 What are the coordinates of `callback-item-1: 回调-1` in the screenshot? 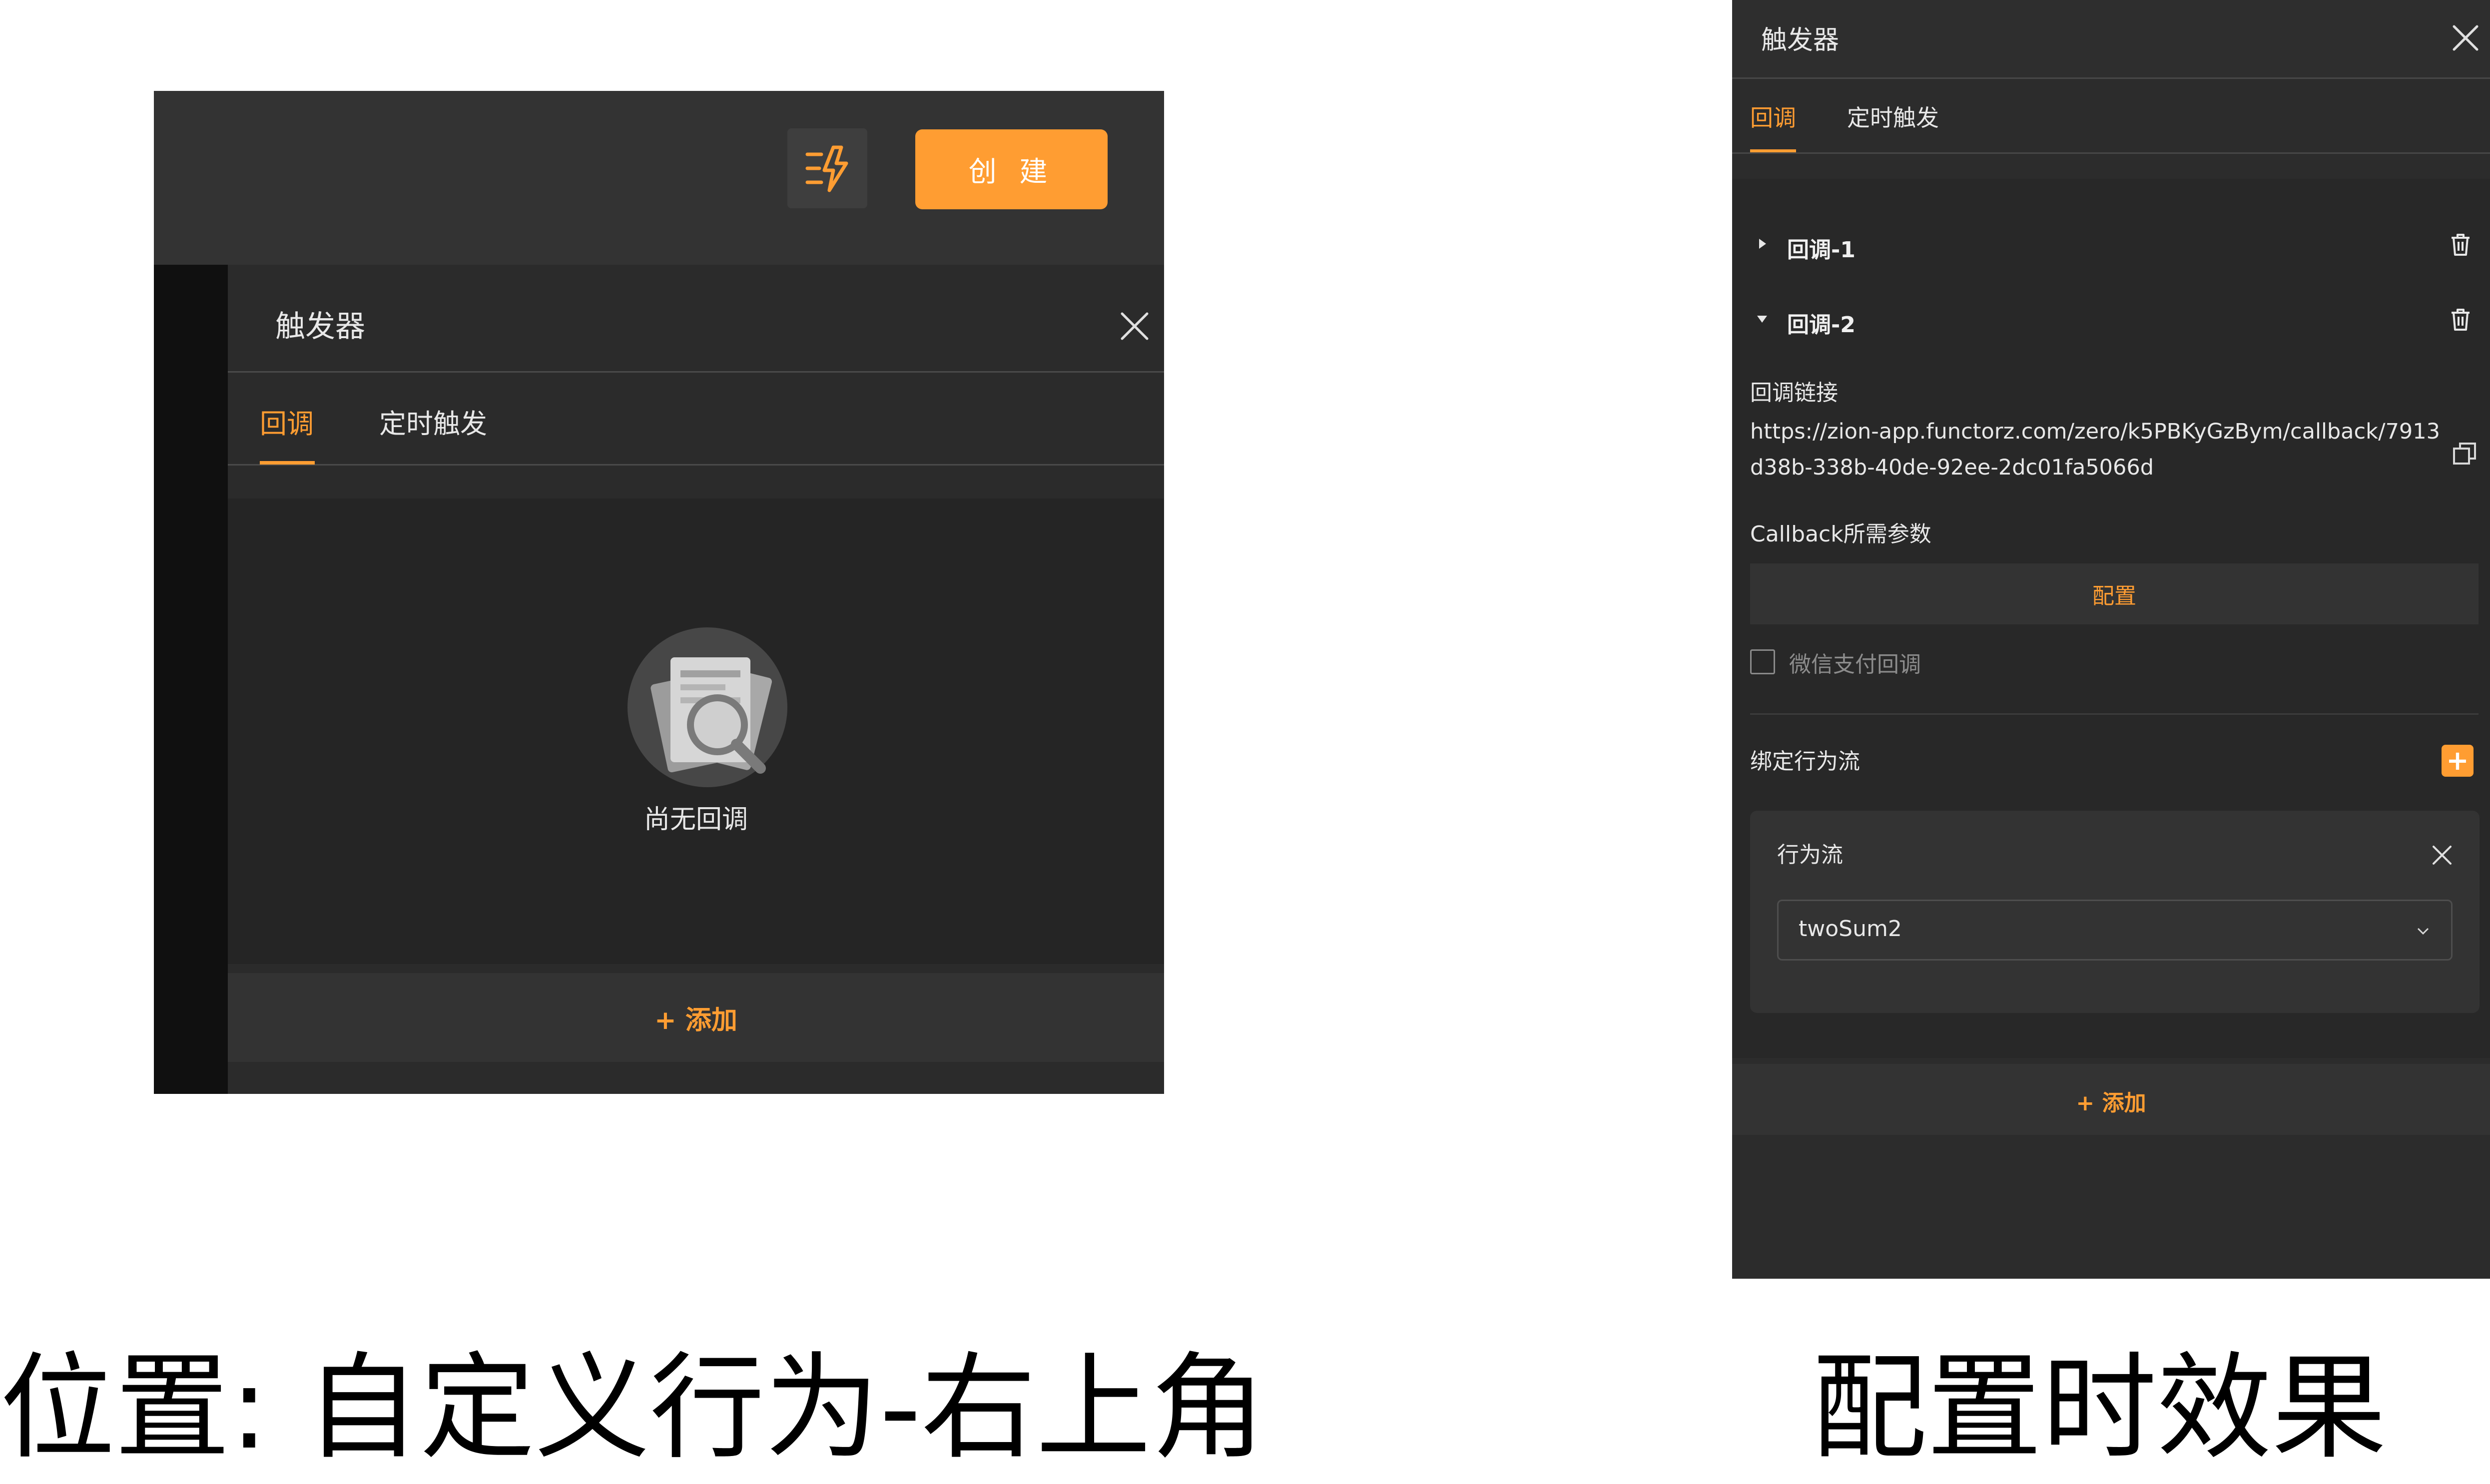 It's located at (2111, 244).